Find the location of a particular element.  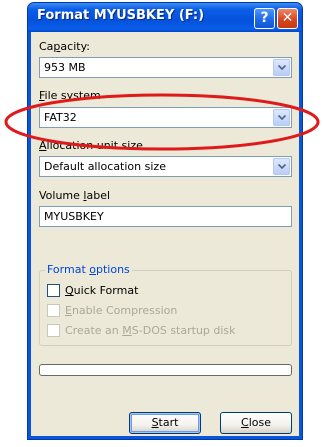

close-button: Close is located at coordinates (256, 423).